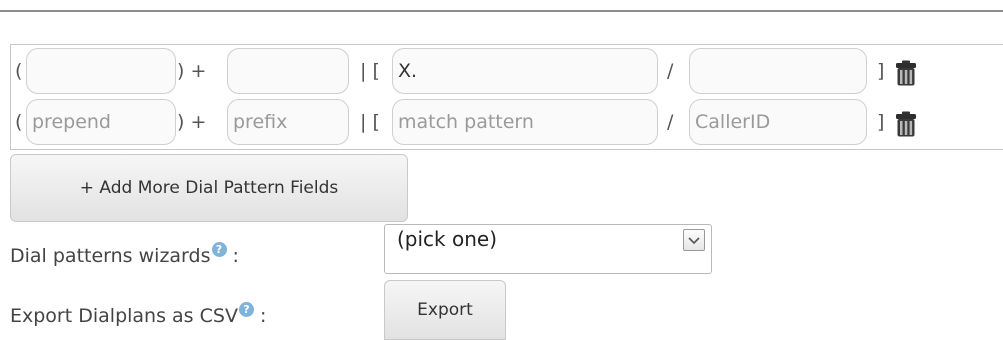 This screenshot has height=340, width=1003. I want to click on export-colon: :, so click(263, 316).